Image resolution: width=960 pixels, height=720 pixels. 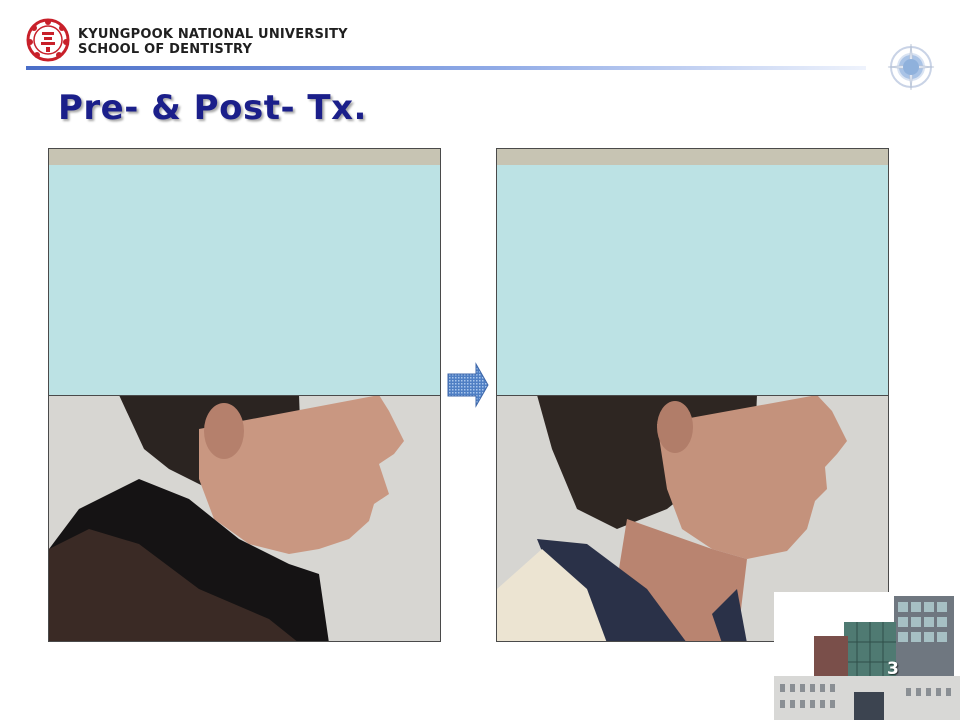 What do you see at coordinates (212, 108) in the screenshot?
I see `slide-title: Pre- & Post- Tx.` at bounding box center [212, 108].